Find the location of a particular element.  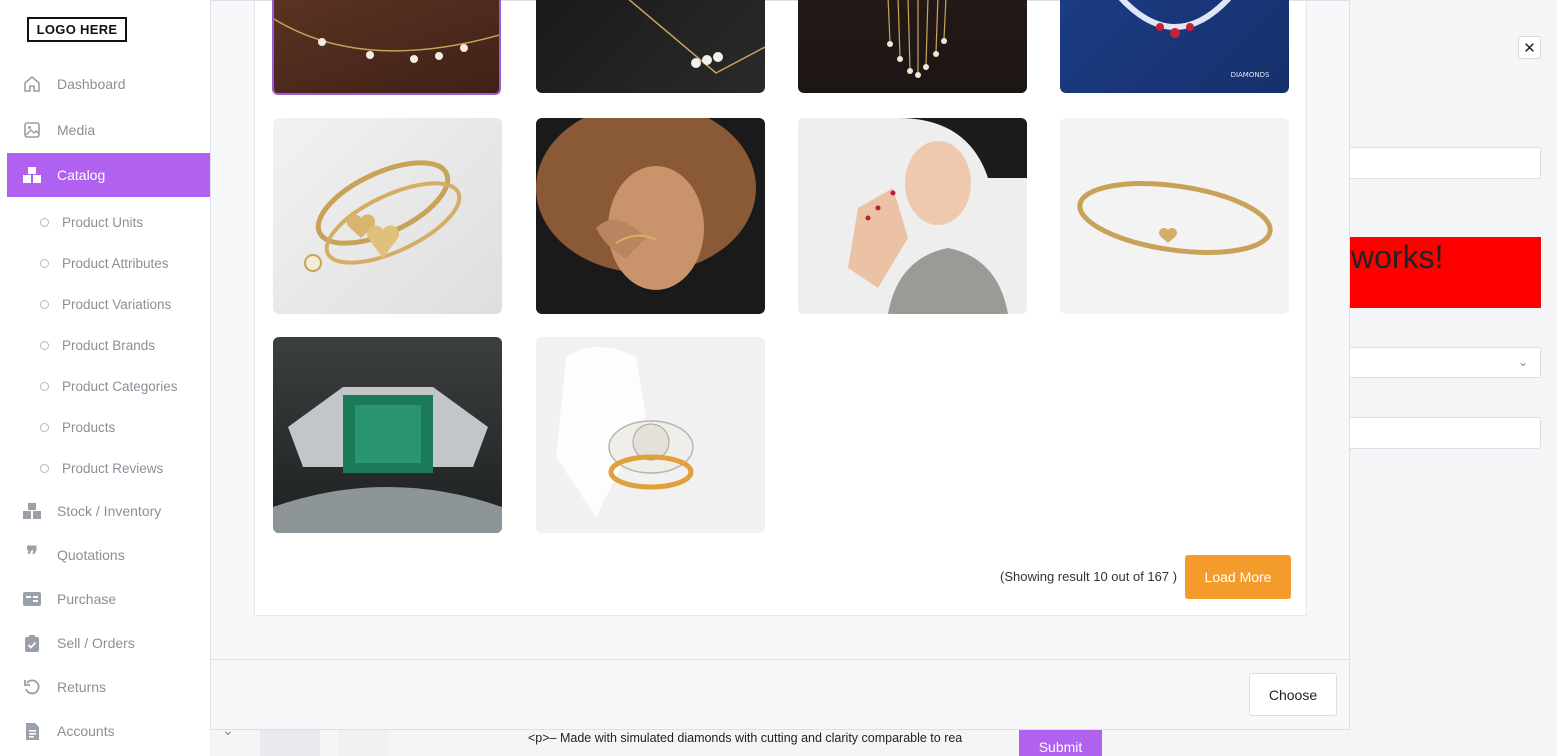

sidebar-item-label: Stock / Inventory is located at coordinates (109, 511).